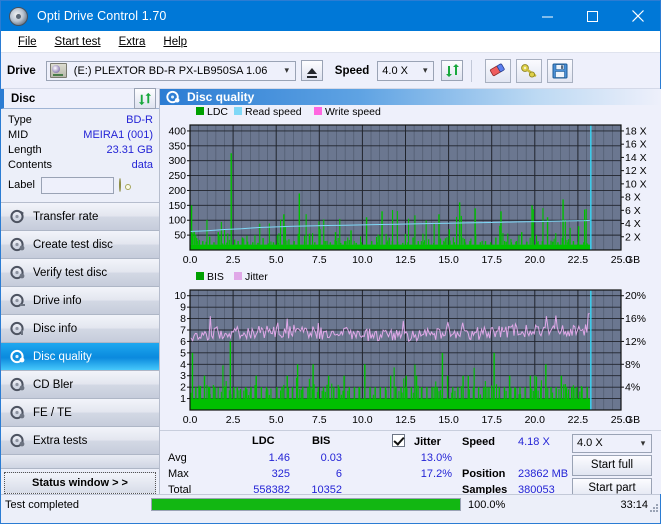 This screenshot has height=524, width=661. Describe the element at coordinates (636, 171) in the screenshot. I see `svg-text: 12 X` at that location.